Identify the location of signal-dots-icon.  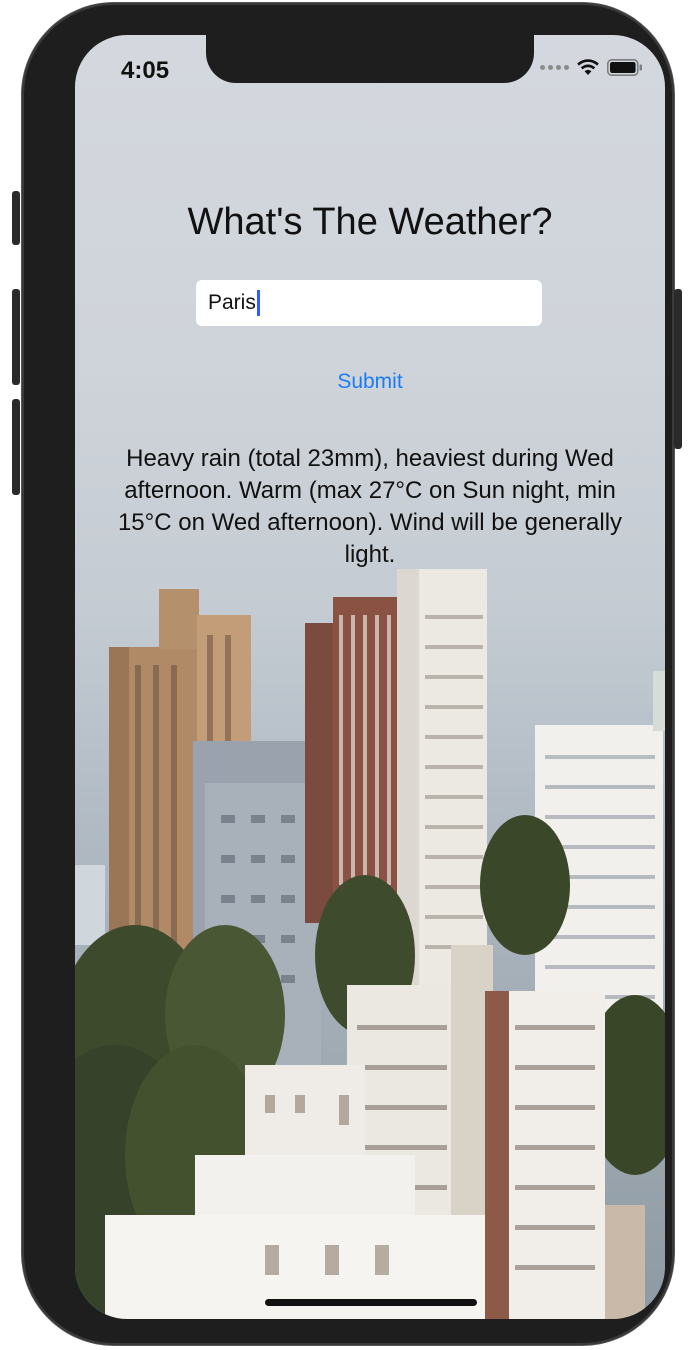
(554, 67).